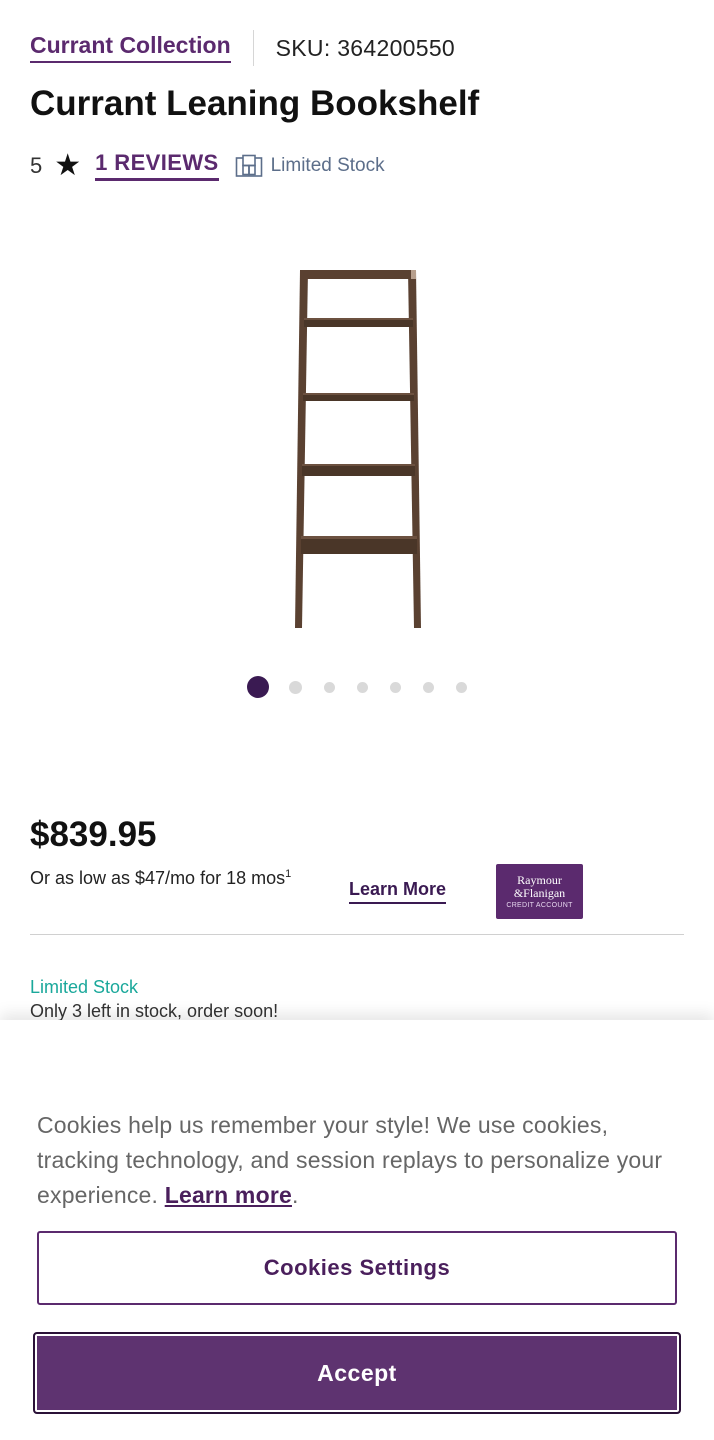 The height and width of the screenshot is (1440, 714). I want to click on product-image, so click(358, 448).